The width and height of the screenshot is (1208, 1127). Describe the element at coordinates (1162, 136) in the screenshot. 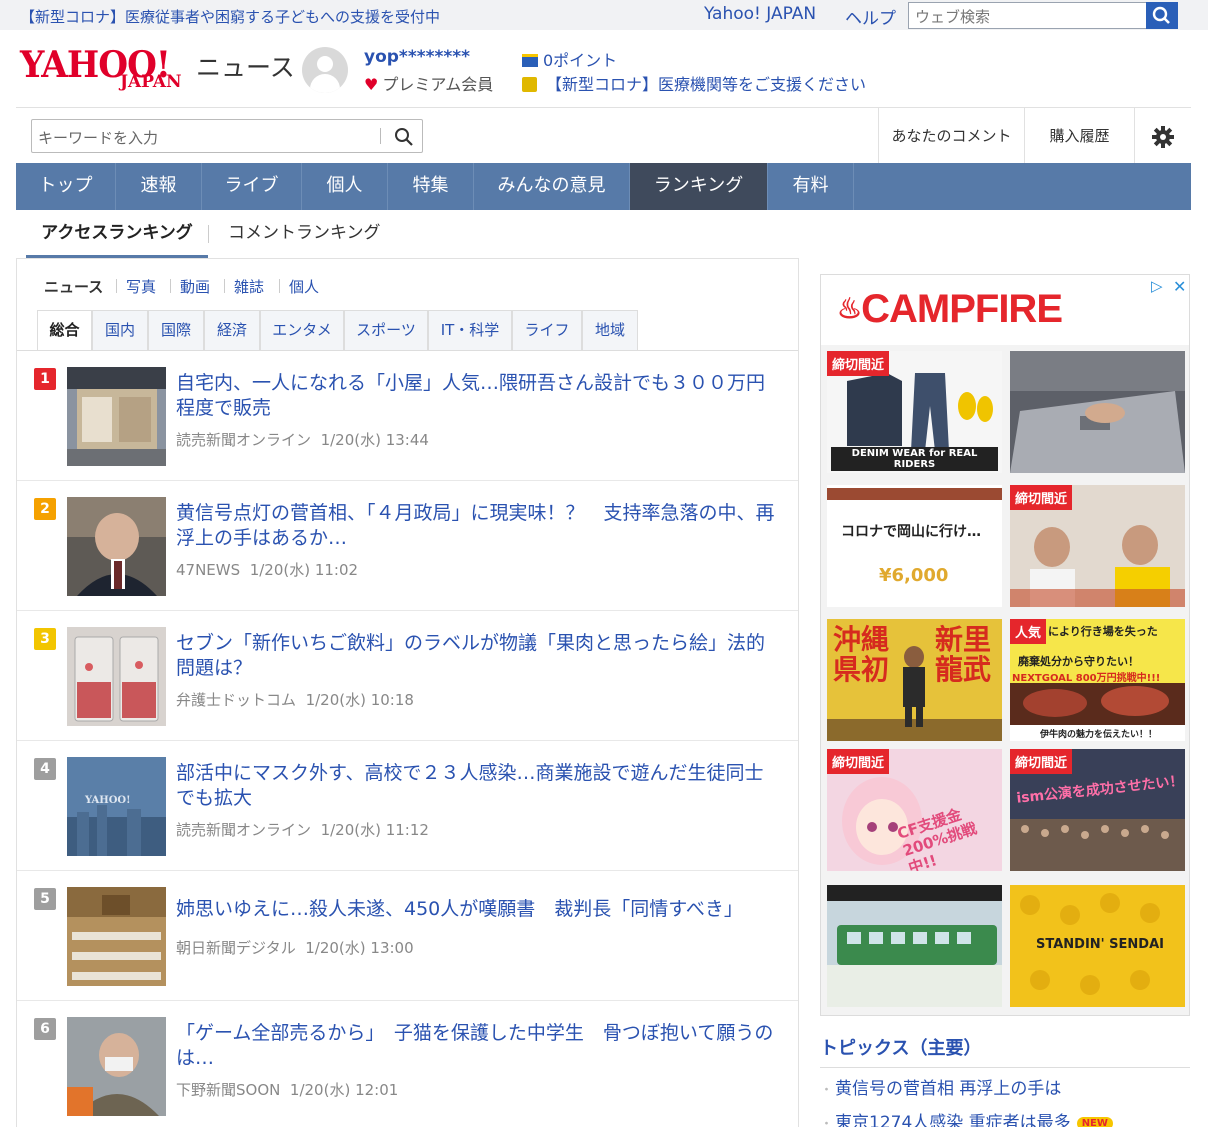

I see `settings-button` at that location.